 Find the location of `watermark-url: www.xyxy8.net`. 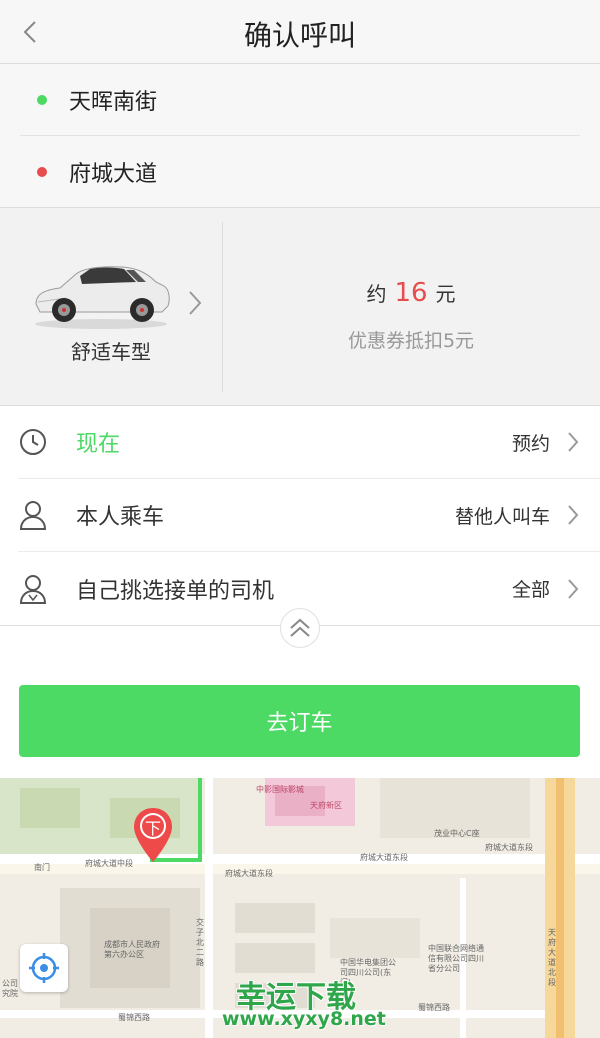

watermark-url: www.xyxy8.net is located at coordinates (304, 1019).